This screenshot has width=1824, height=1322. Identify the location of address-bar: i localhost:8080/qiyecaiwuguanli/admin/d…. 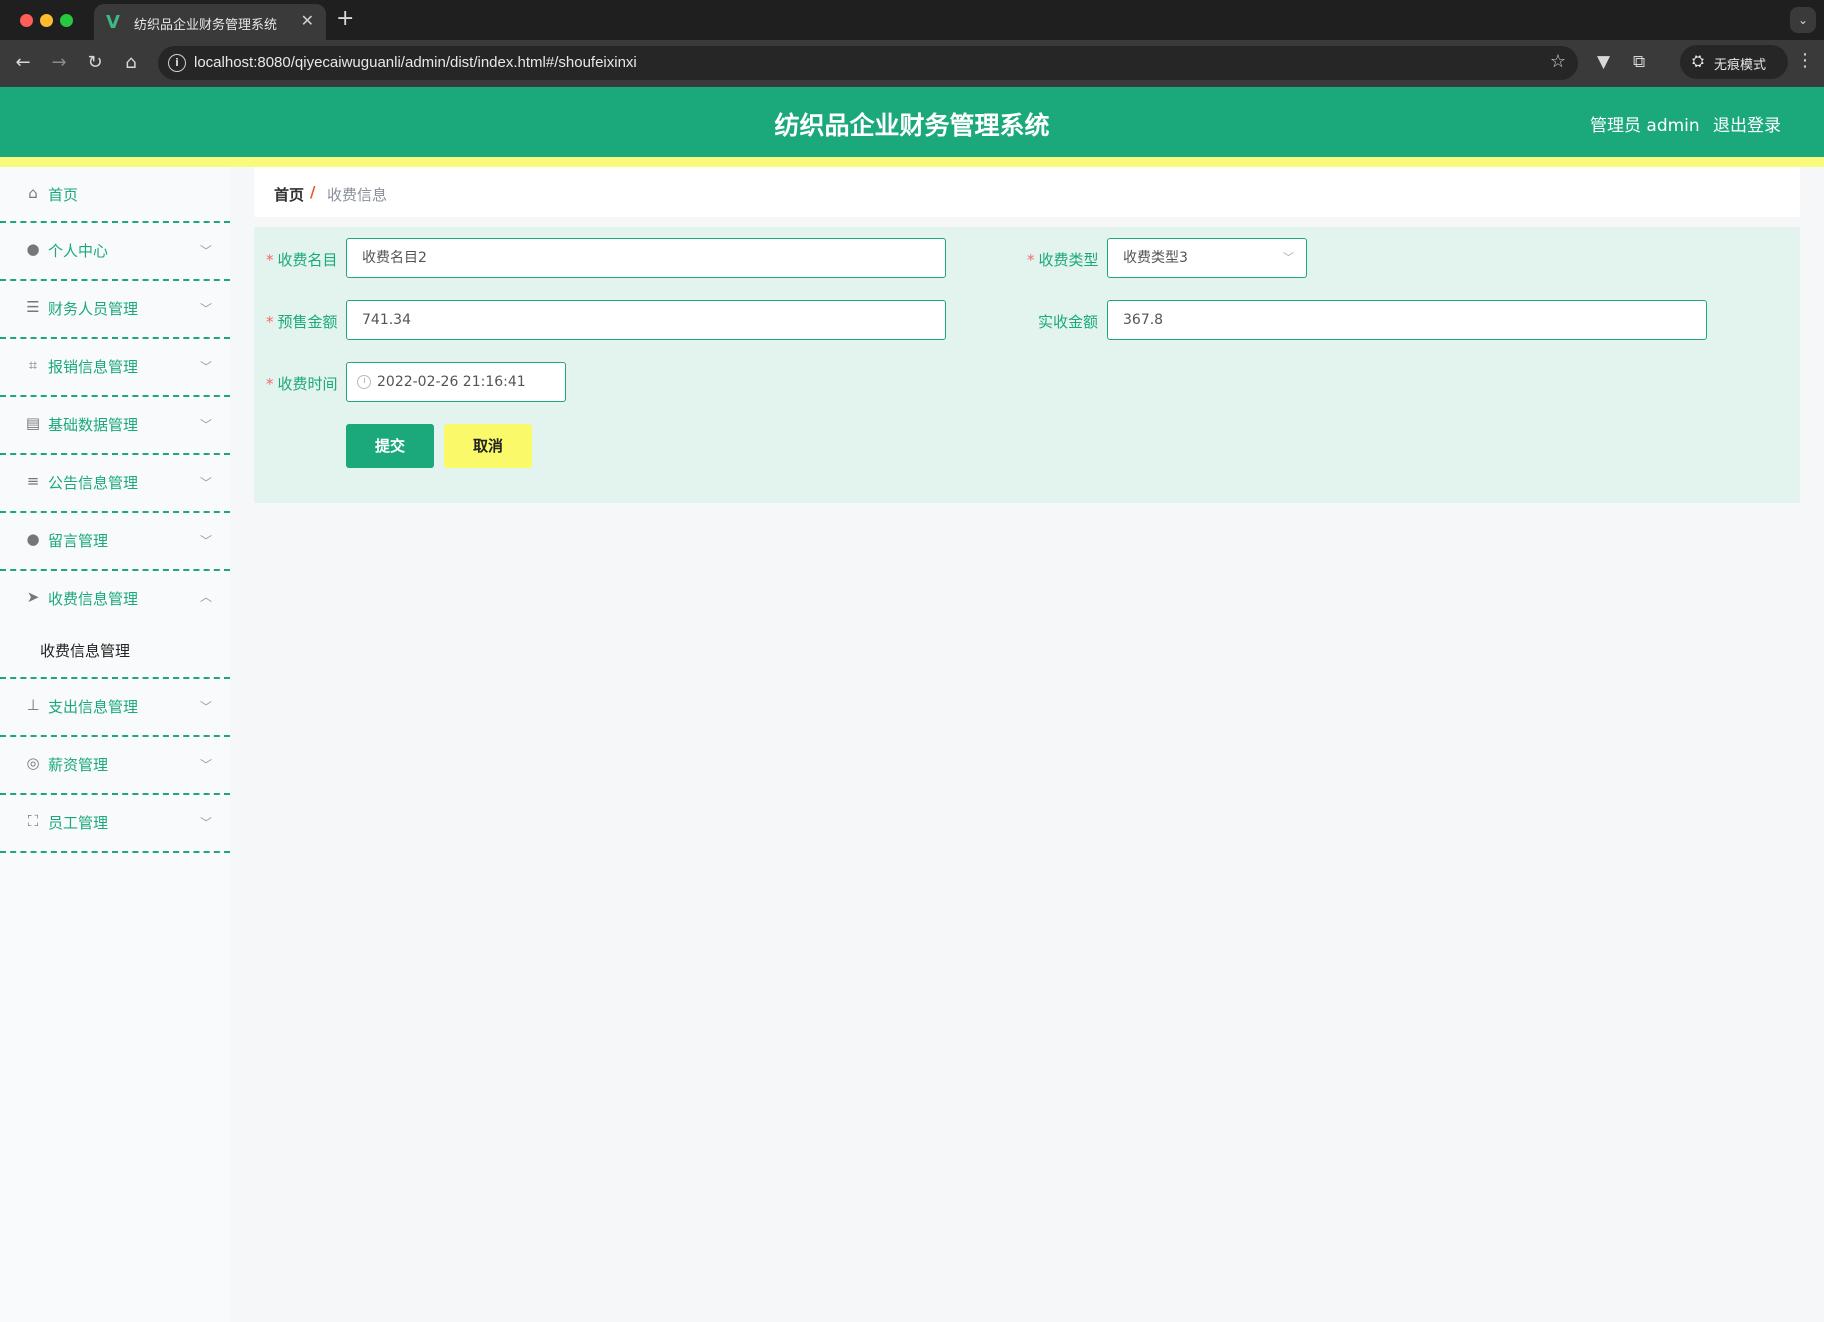
(868, 63).